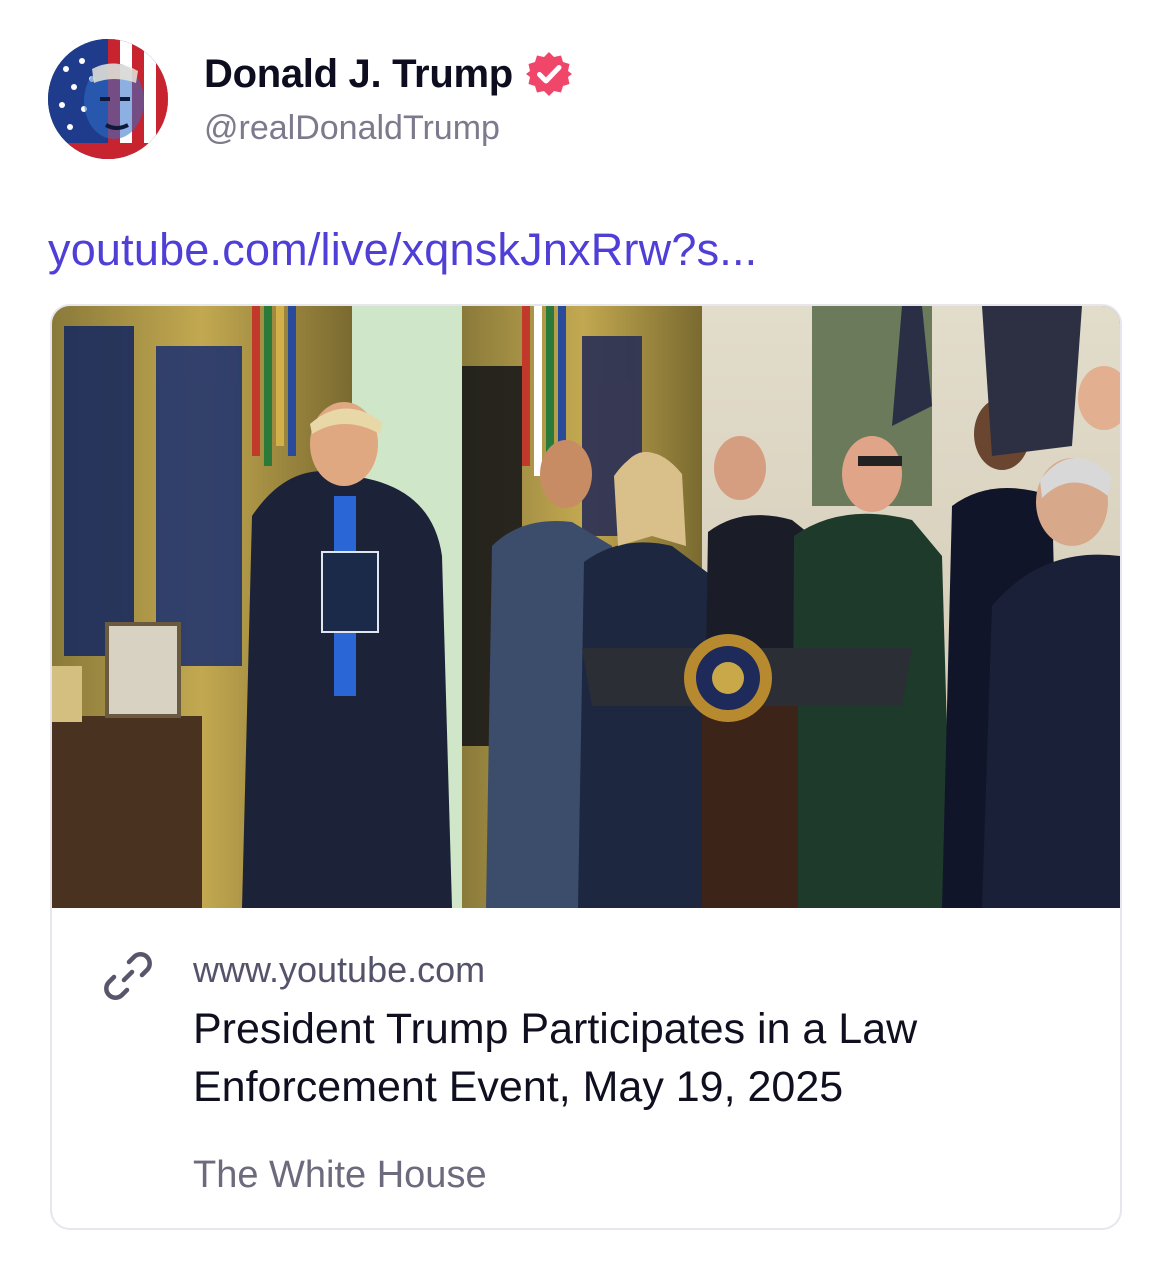  I want to click on display-name-row: Donald J. Trump, so click(388, 74).